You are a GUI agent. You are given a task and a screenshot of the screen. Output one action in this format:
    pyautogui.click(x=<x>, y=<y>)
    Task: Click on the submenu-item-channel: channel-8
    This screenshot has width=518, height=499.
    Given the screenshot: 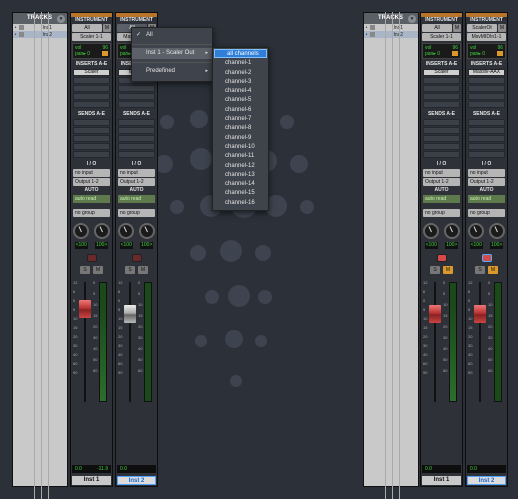 What is the action you would take?
    pyautogui.click(x=240, y=128)
    